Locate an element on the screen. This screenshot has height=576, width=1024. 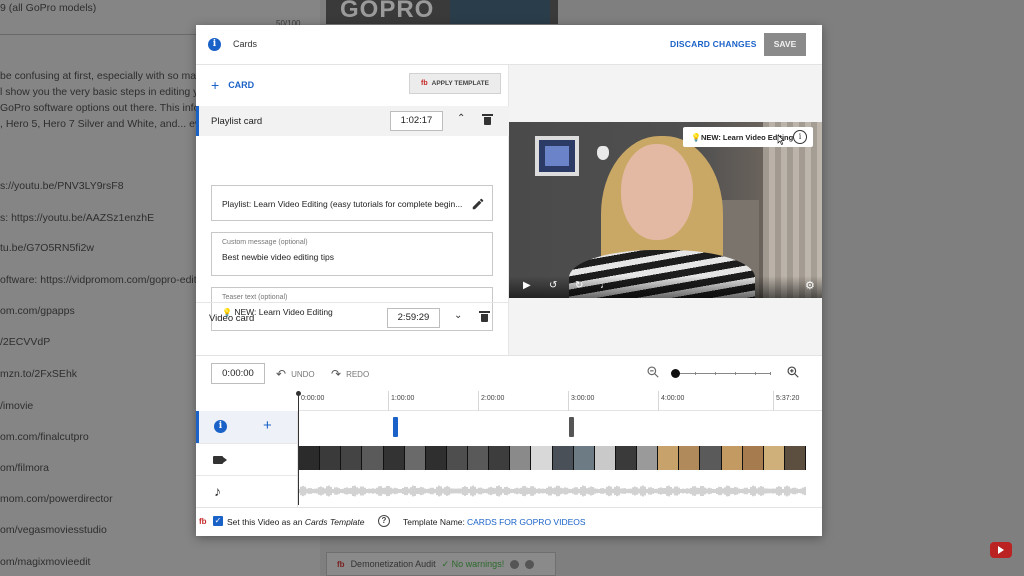
audio-waveform-graphic is located at coordinates (552, 491).